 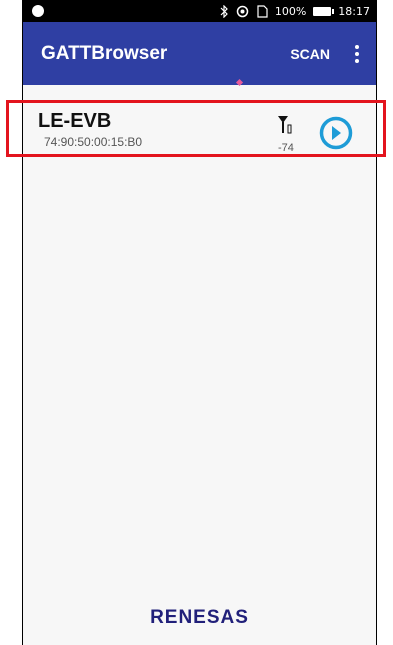 I want to click on battery-icon, so click(x=324, y=11).